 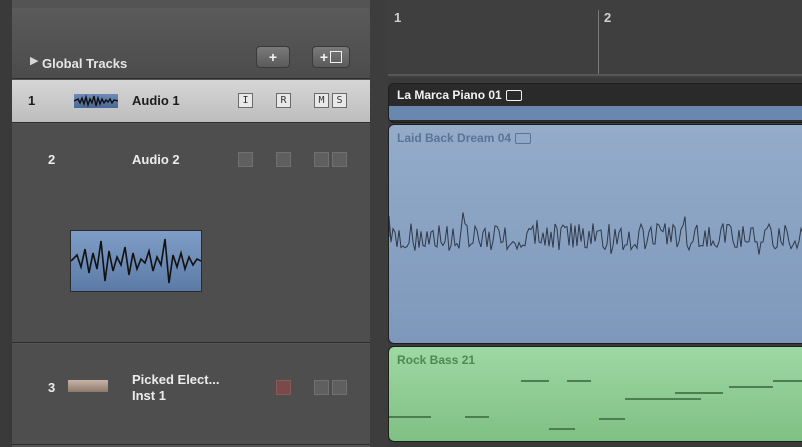 What do you see at coordinates (191, 394) in the screenshot?
I see `track-header-3: 3 Picked Elect... Inst 1 R M S` at bounding box center [191, 394].